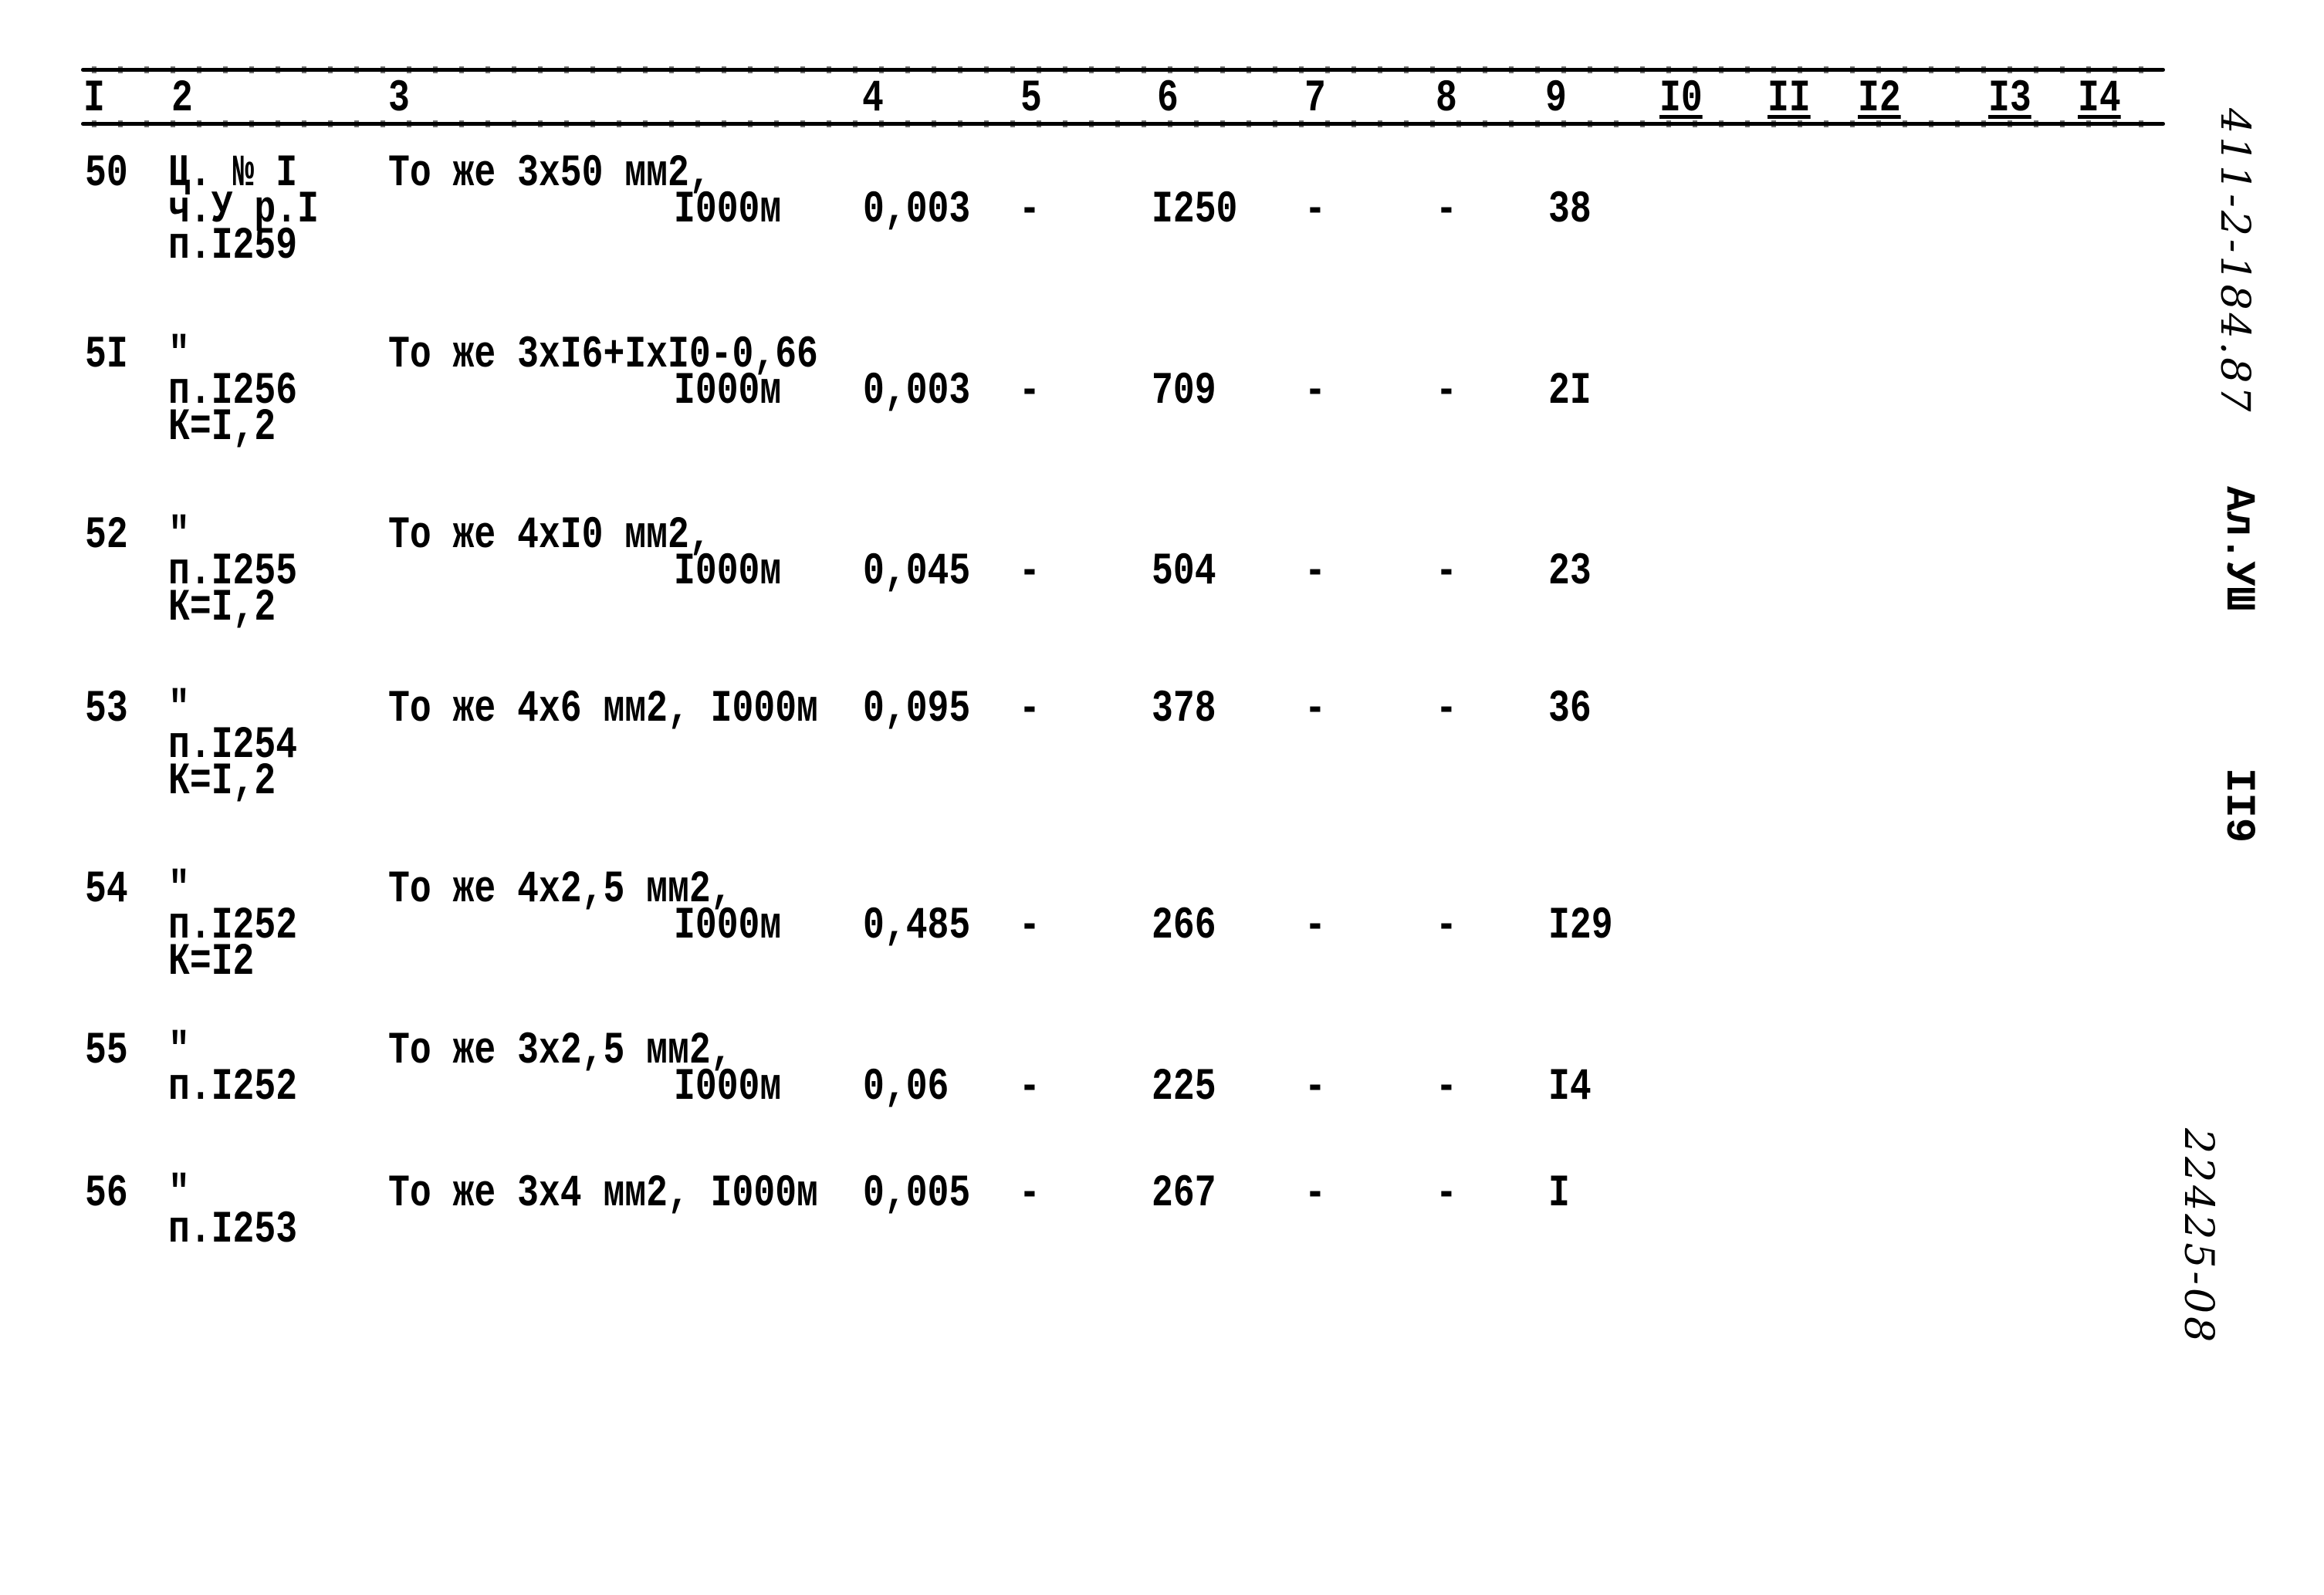  I want to click on row-description: То же 3х4 мм2, I000м, so click(603, 1194).